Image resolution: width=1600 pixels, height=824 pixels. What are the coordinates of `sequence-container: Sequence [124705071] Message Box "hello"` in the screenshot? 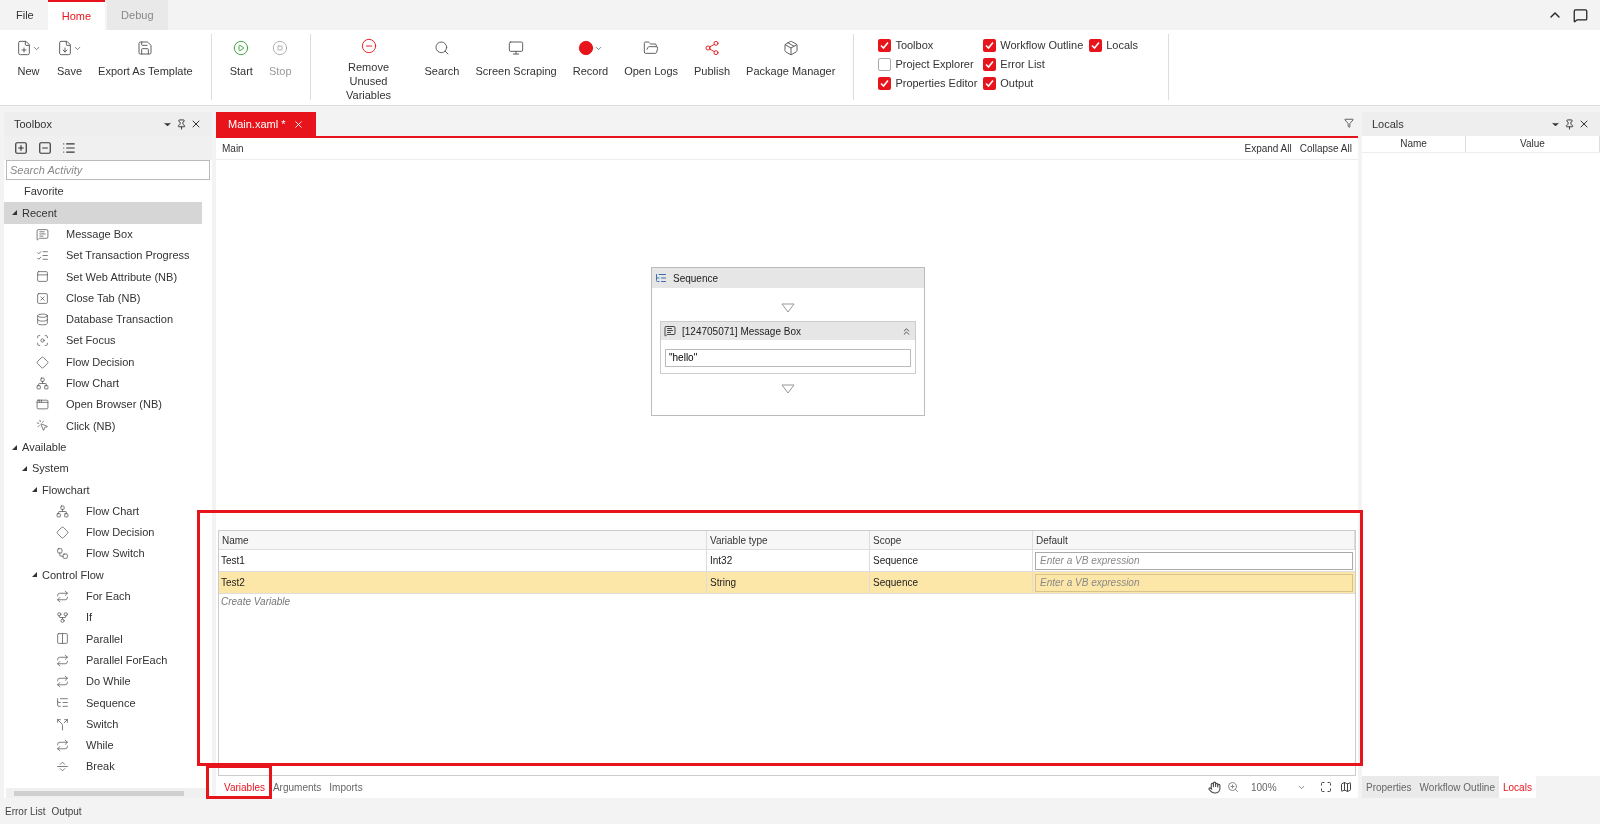 It's located at (788, 341).